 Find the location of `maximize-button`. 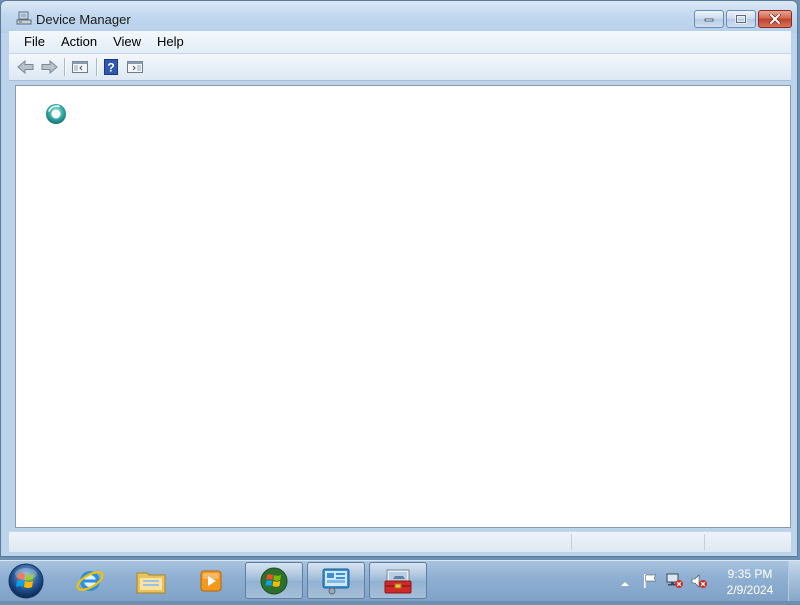

maximize-button is located at coordinates (741, 19).